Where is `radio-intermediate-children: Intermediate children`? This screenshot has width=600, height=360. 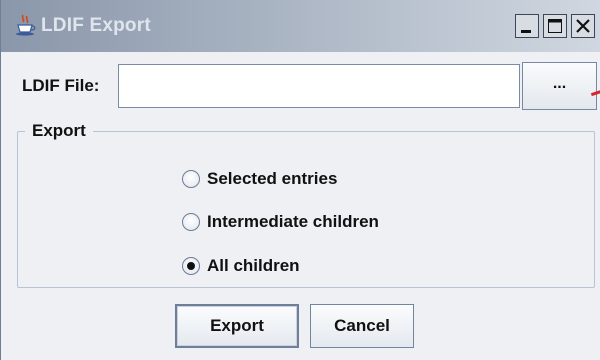
radio-intermediate-children: Intermediate children is located at coordinates (280, 222).